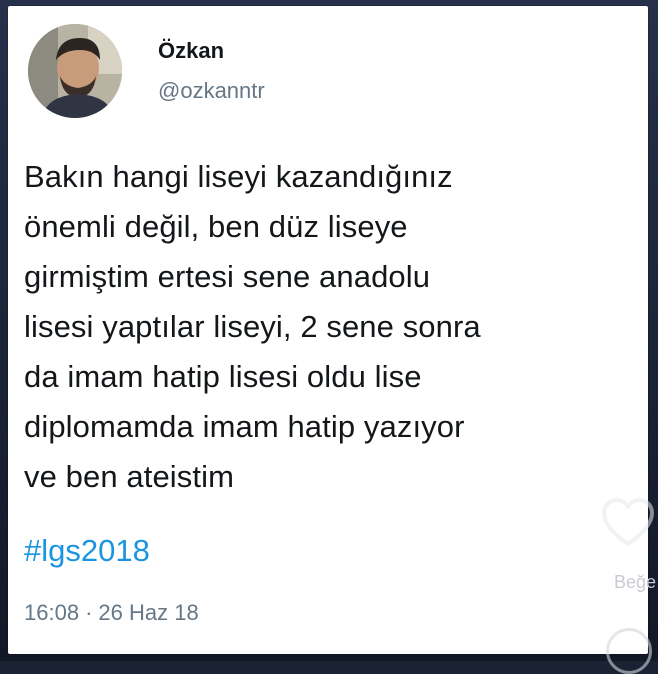  What do you see at coordinates (252, 326) in the screenshot?
I see `tweet-text-line: lisesi yaptılar liseyi, 2 sene sonra` at bounding box center [252, 326].